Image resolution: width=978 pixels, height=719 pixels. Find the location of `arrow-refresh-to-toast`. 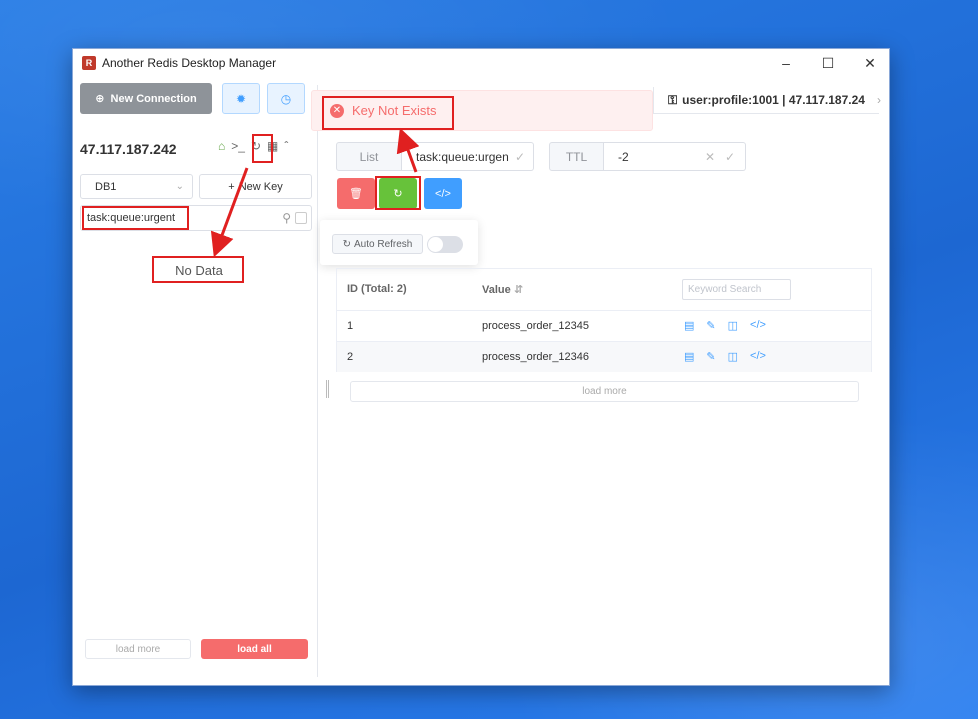

arrow-refresh-to-toast is located at coordinates (408, 150).